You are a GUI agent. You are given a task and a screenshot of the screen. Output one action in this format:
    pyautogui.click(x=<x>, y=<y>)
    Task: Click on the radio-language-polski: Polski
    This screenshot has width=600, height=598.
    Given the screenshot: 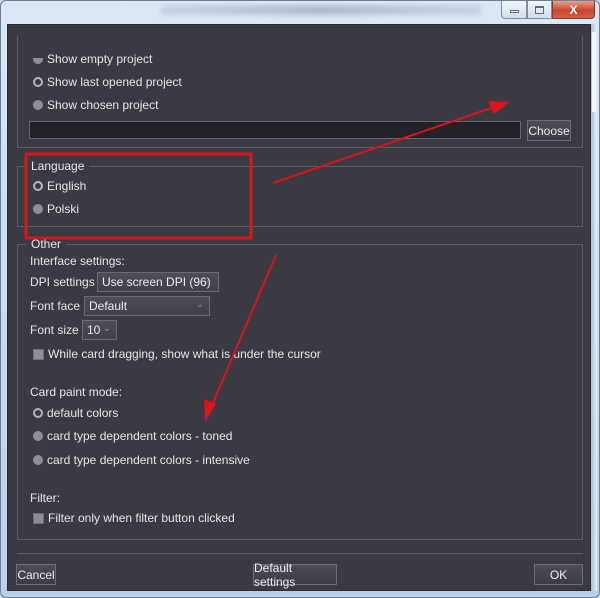 What is the action you would take?
    pyautogui.click(x=56, y=209)
    